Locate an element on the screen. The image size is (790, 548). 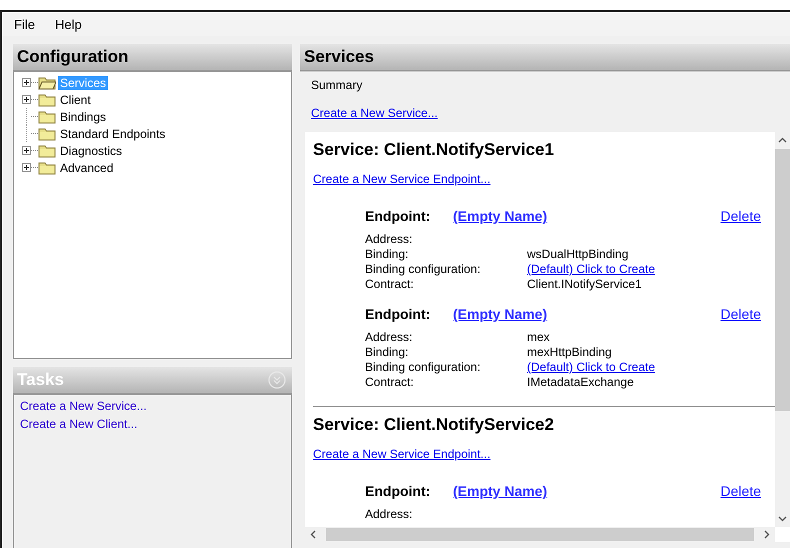
scroll-down-icon is located at coordinates (782, 518).